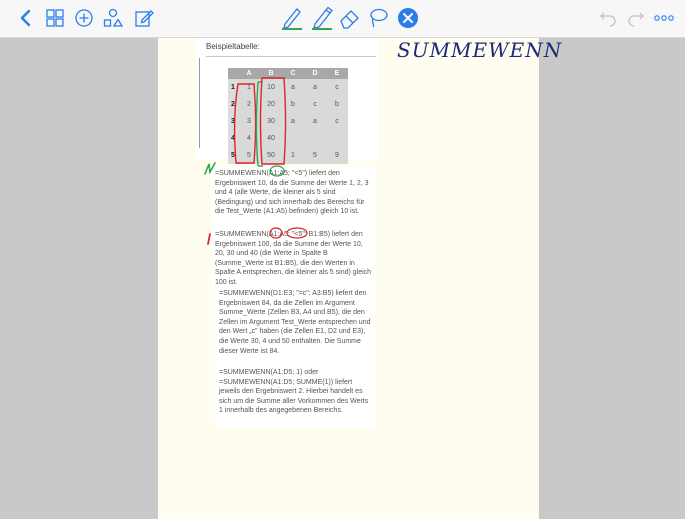 This screenshot has height=519, width=685. Describe the element at coordinates (249, 138) in the screenshot. I see `table-cell: 4` at that location.